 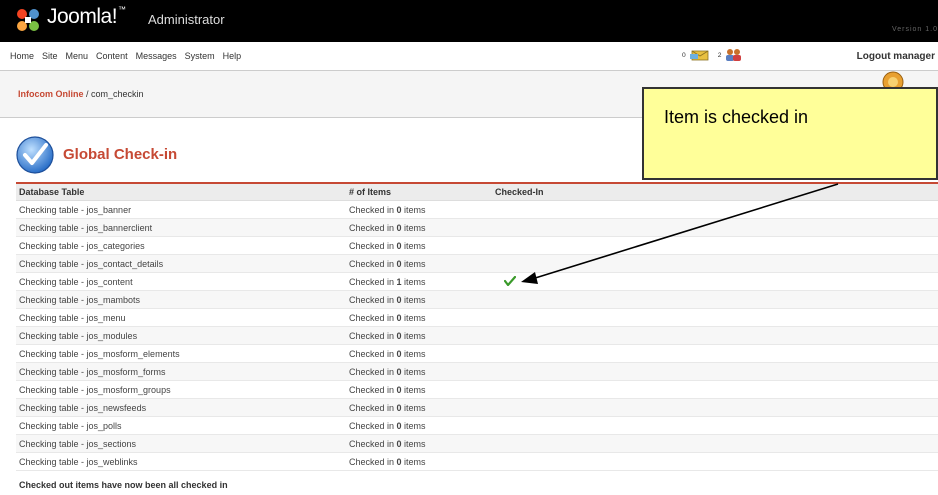 What do you see at coordinates (469, 21) in the screenshot?
I see `top-header: Joomla!™ Administrator Version 1.0` at bounding box center [469, 21].